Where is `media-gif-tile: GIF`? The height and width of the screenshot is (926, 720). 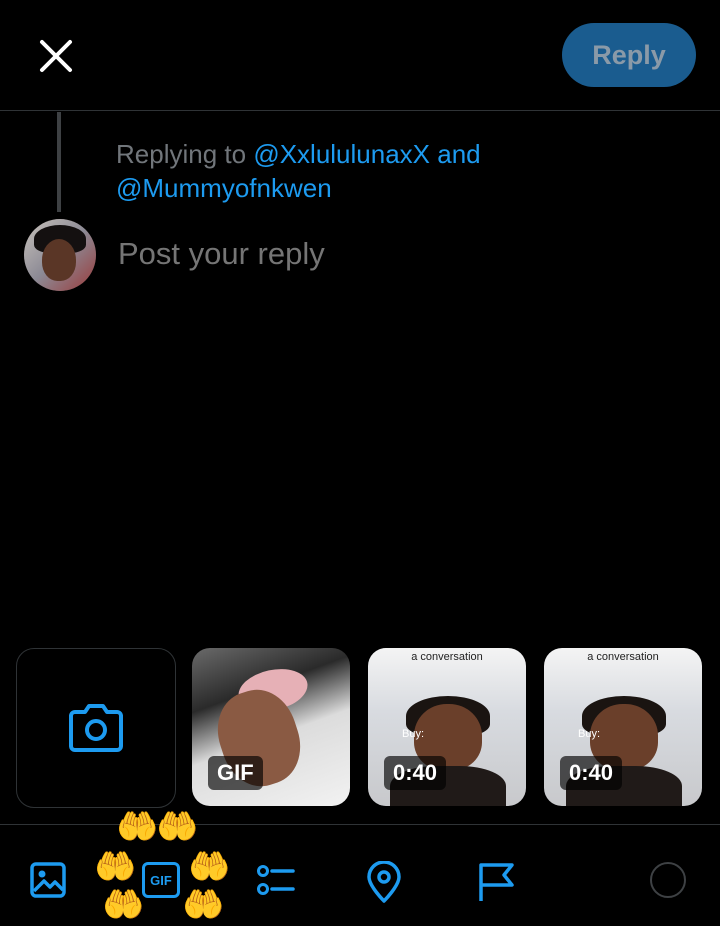 media-gif-tile: GIF is located at coordinates (271, 727).